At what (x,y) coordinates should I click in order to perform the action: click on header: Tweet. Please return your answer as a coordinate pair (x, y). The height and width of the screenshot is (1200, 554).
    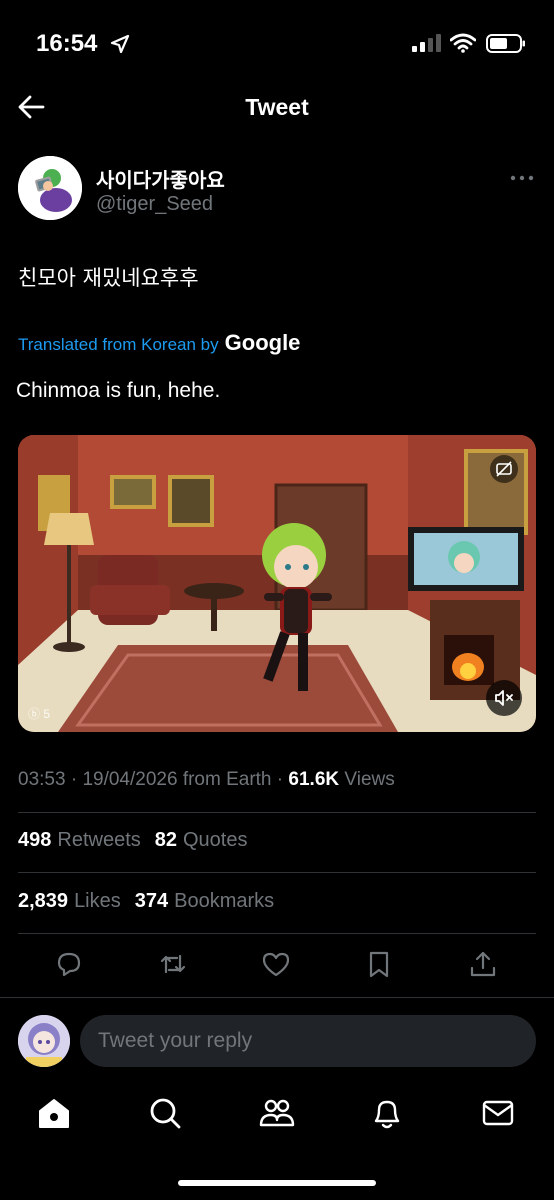
    Looking at the image, I should click on (277, 108).